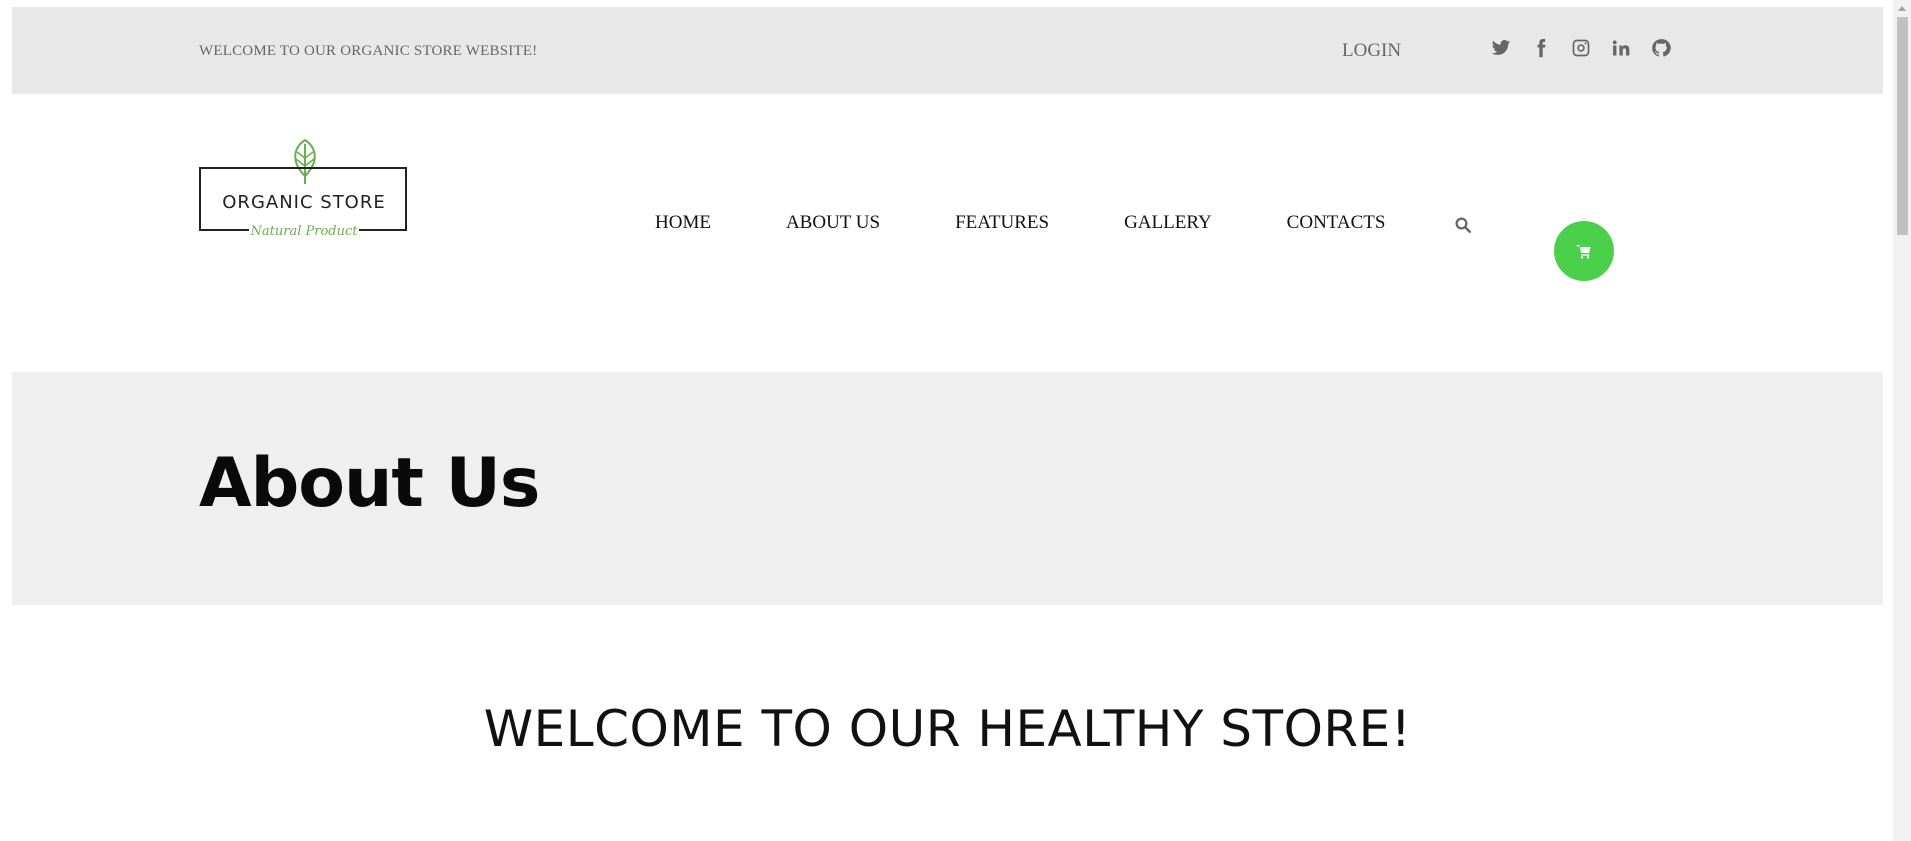  Describe the element at coordinates (1902, 420) in the screenshot. I see `scrollbar` at that location.